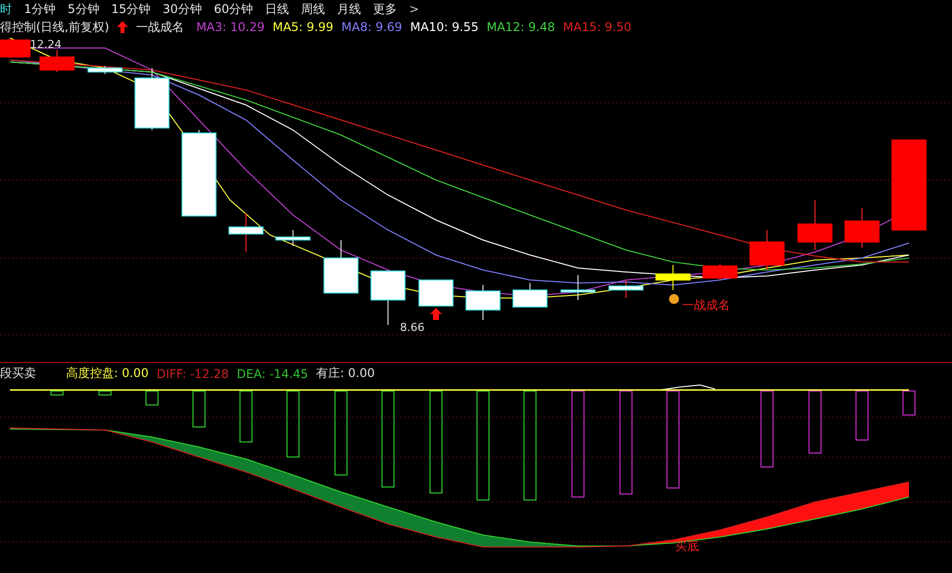 The image size is (952, 573). I want to click on chart-title: 得控制(日线,前复权), so click(55, 27).